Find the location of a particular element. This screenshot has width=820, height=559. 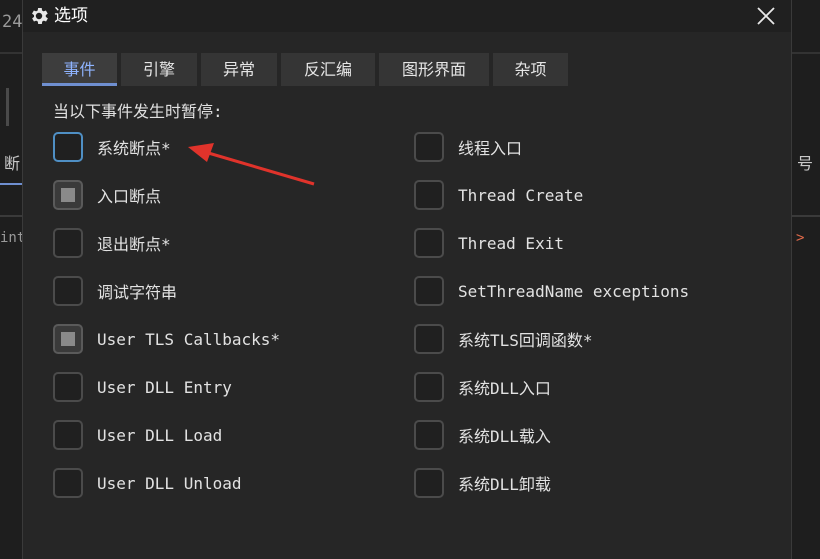

title-bar: 选项 is located at coordinates (407, 16).